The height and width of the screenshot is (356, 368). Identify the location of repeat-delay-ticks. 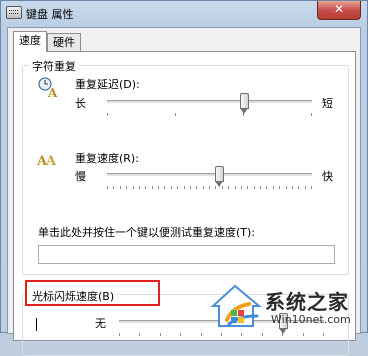
(209, 114).